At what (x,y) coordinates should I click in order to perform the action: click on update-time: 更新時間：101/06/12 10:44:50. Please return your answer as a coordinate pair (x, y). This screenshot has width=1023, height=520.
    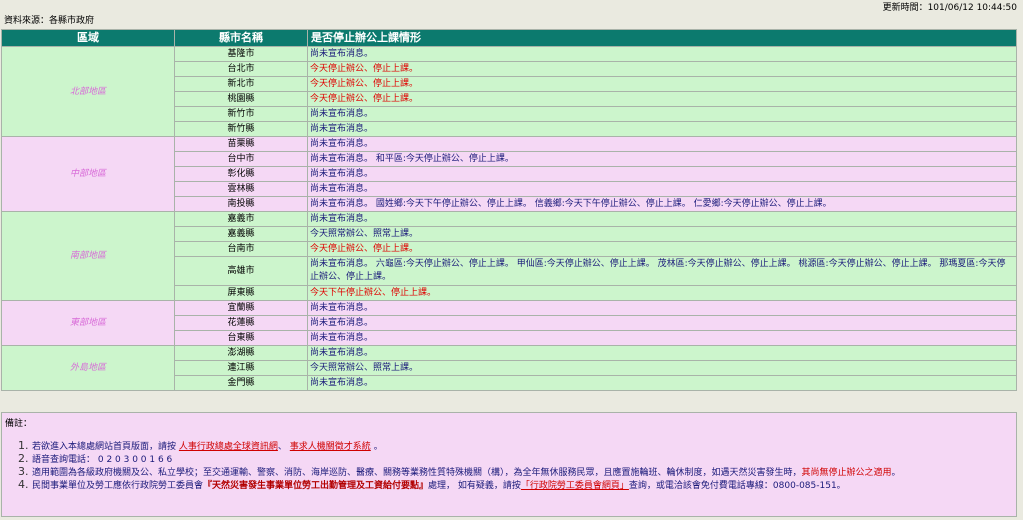
    Looking at the image, I should click on (949, 8).